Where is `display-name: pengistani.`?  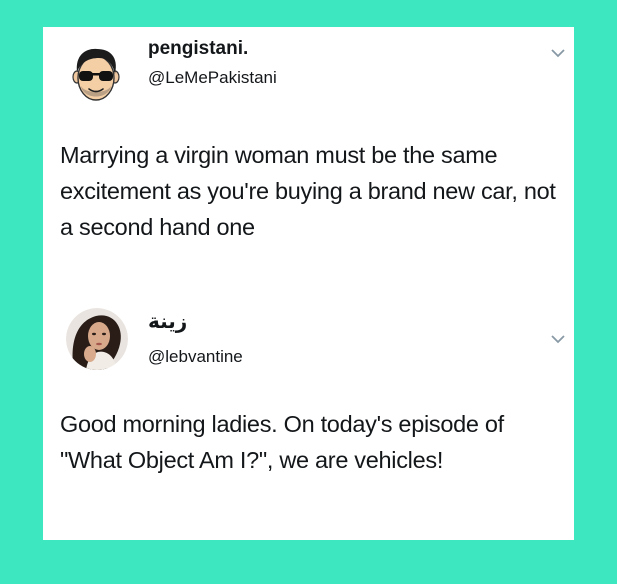 display-name: pengistani. is located at coordinates (198, 49).